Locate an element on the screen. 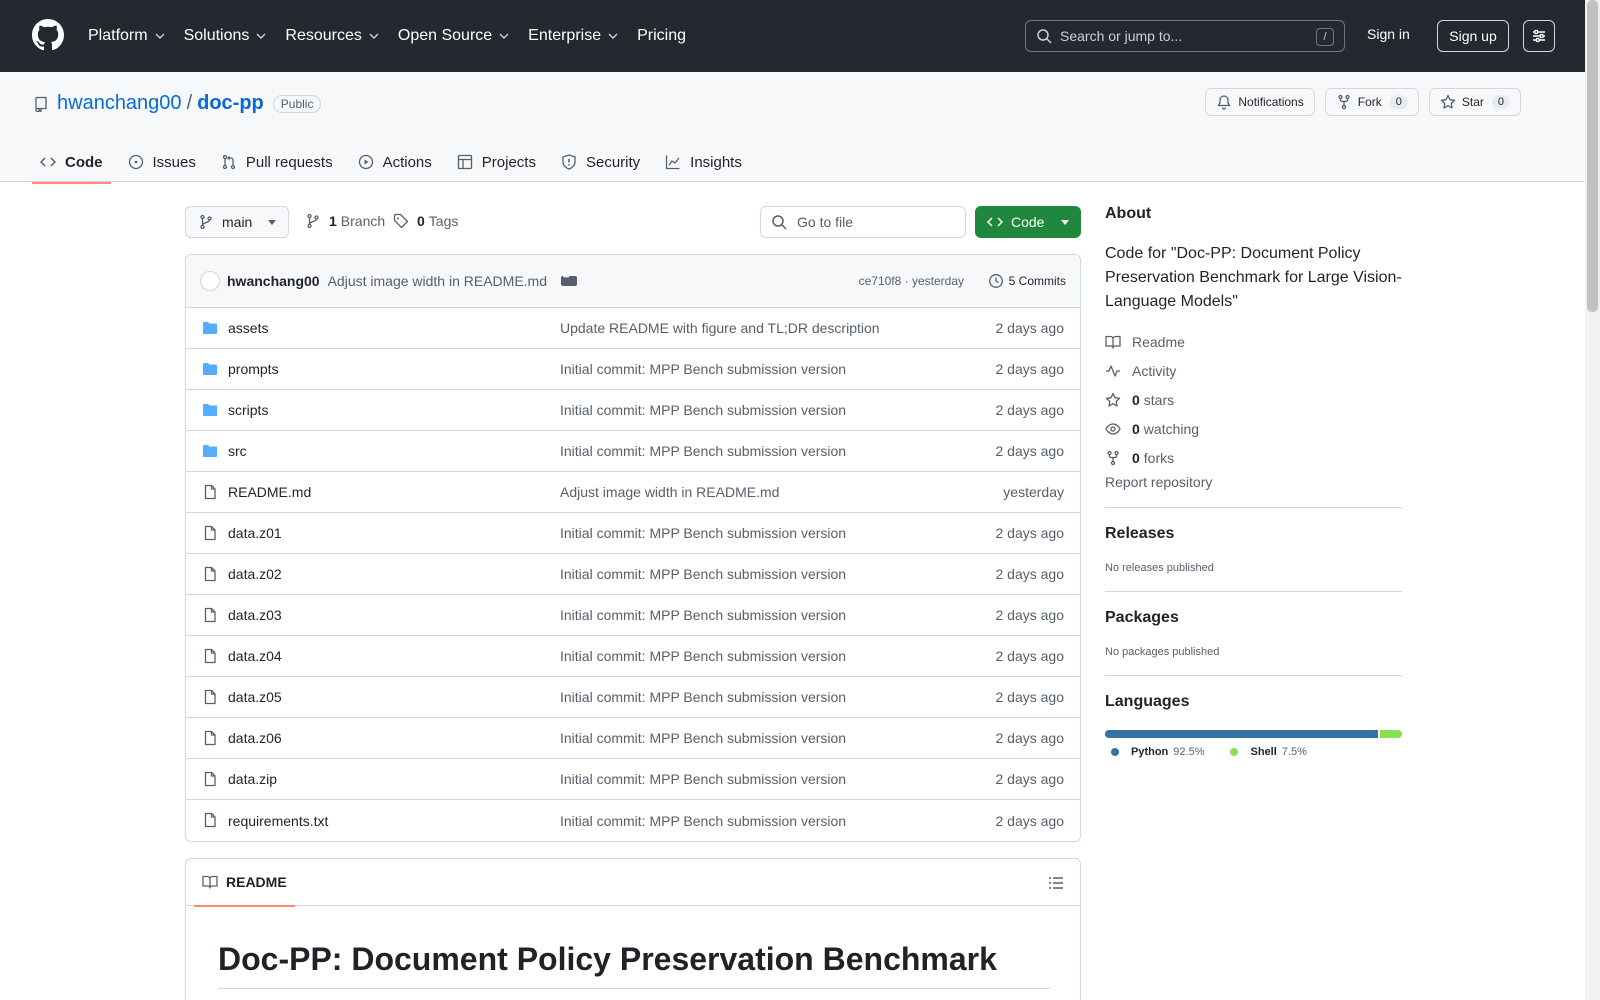  repo-name-link: doc-pp is located at coordinates (230, 103).